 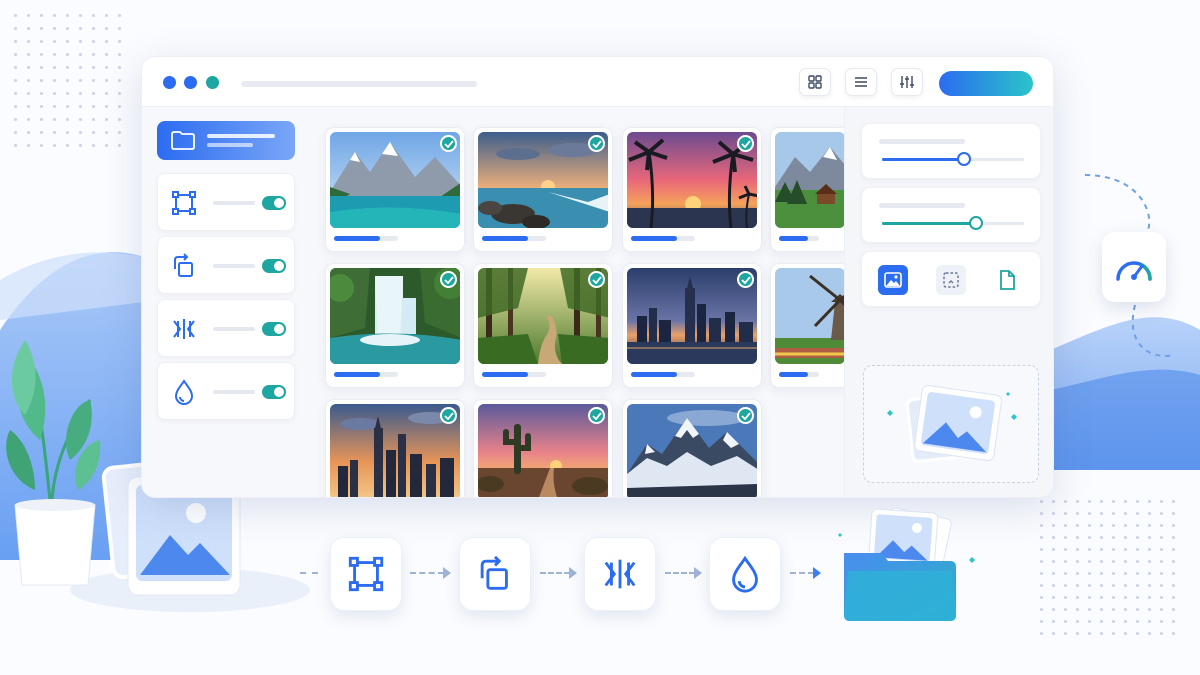 I want to click on gallery-card-forest-path, so click(x=543, y=325).